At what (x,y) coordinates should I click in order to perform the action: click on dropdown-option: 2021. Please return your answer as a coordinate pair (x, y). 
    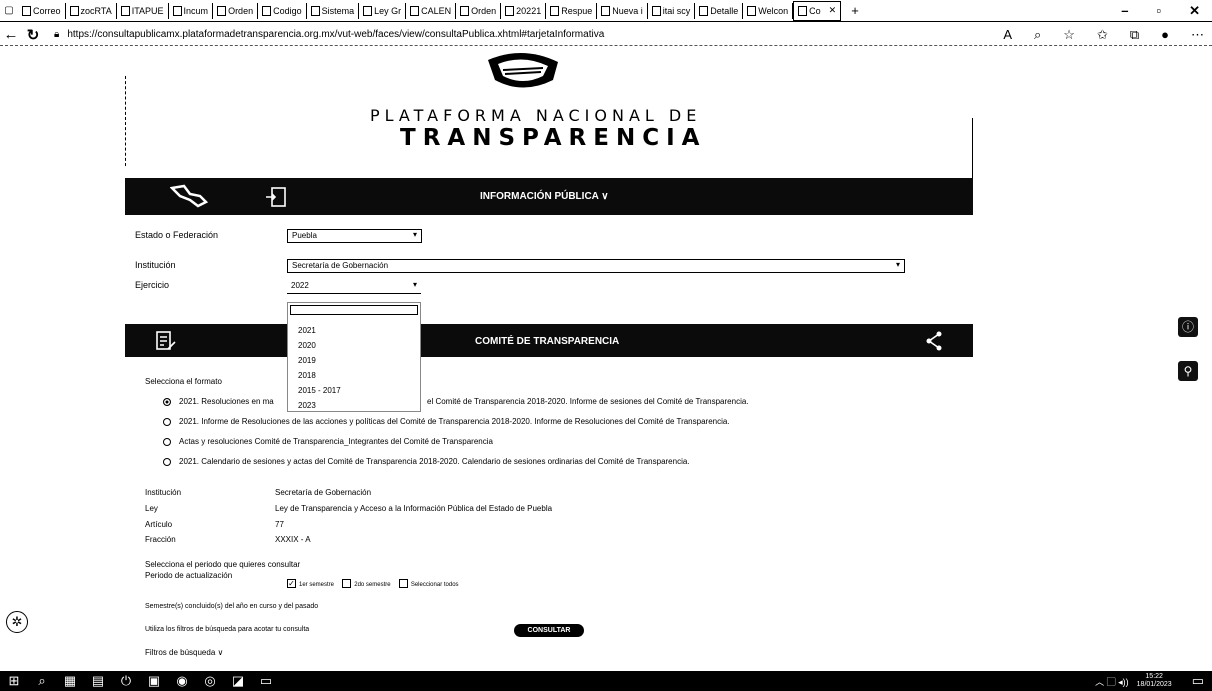
    Looking at the image, I should click on (319, 330).